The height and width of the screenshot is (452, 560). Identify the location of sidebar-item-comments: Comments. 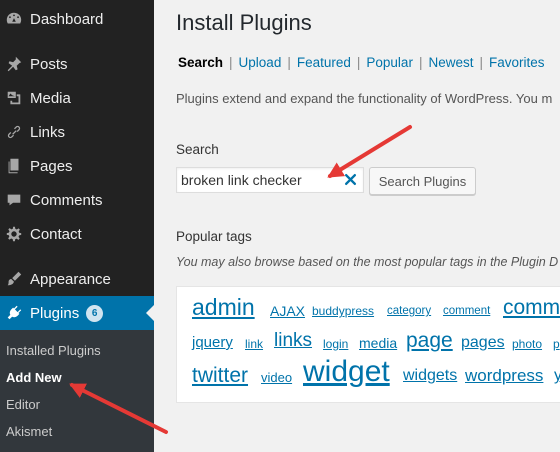
(77, 200).